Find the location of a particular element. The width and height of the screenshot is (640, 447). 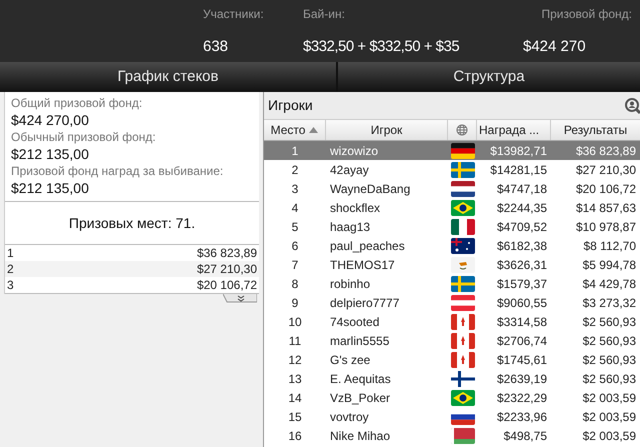

place-cell-text: 7 is located at coordinates (295, 265).